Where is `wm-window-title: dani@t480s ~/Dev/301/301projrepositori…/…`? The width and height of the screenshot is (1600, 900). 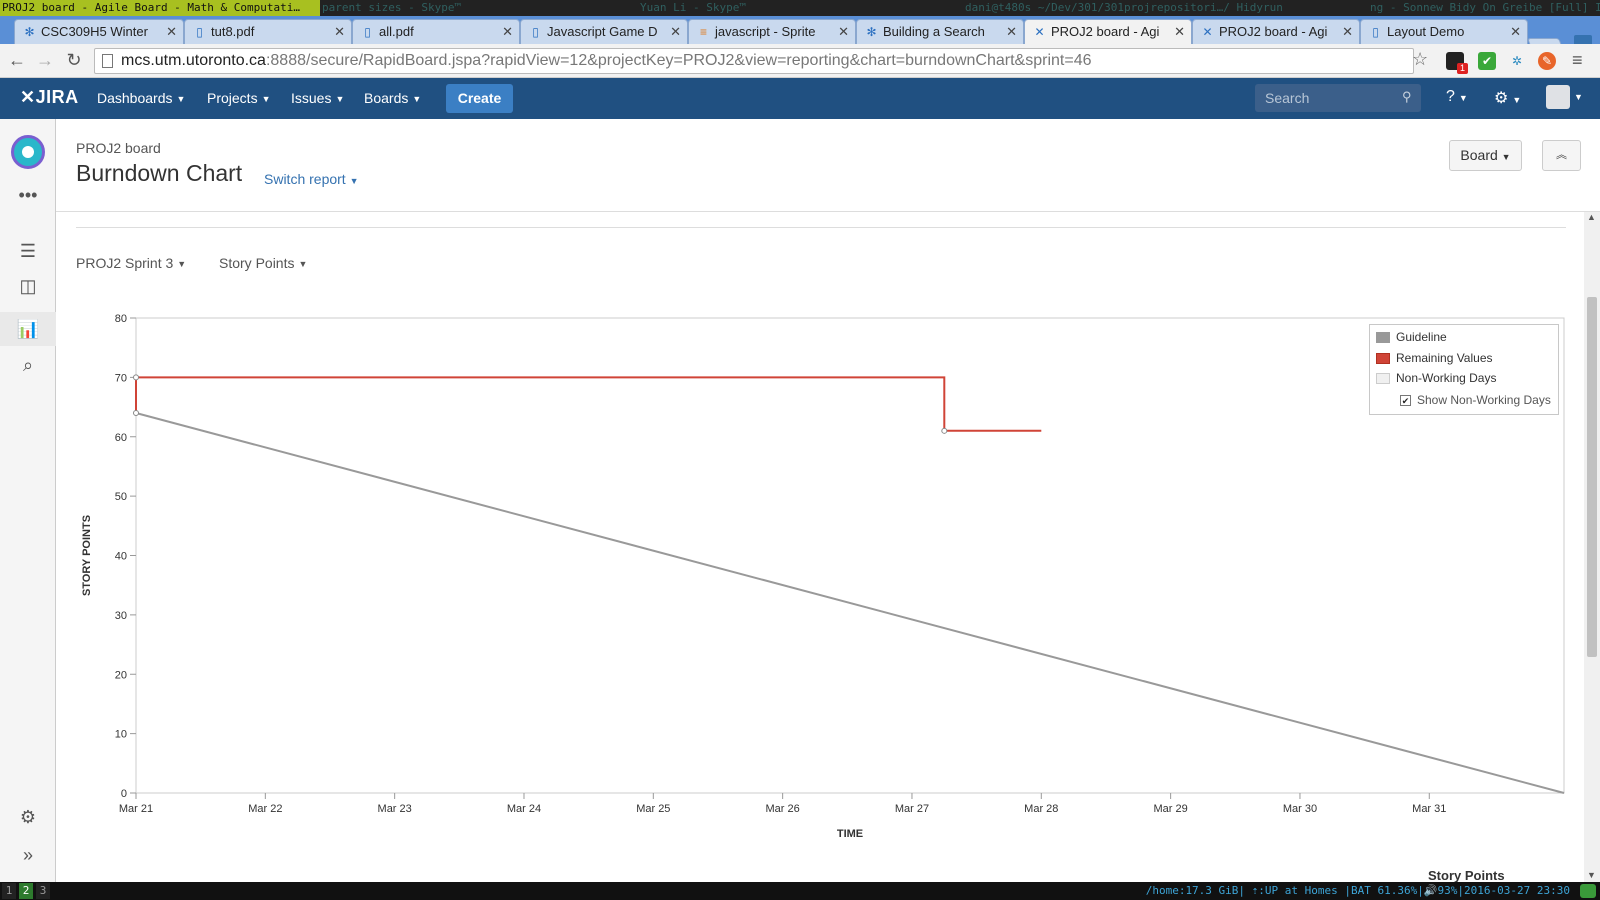 wm-window-title: dani@t480s ~/Dev/301/301projrepositori…/… is located at coordinates (1124, 8).